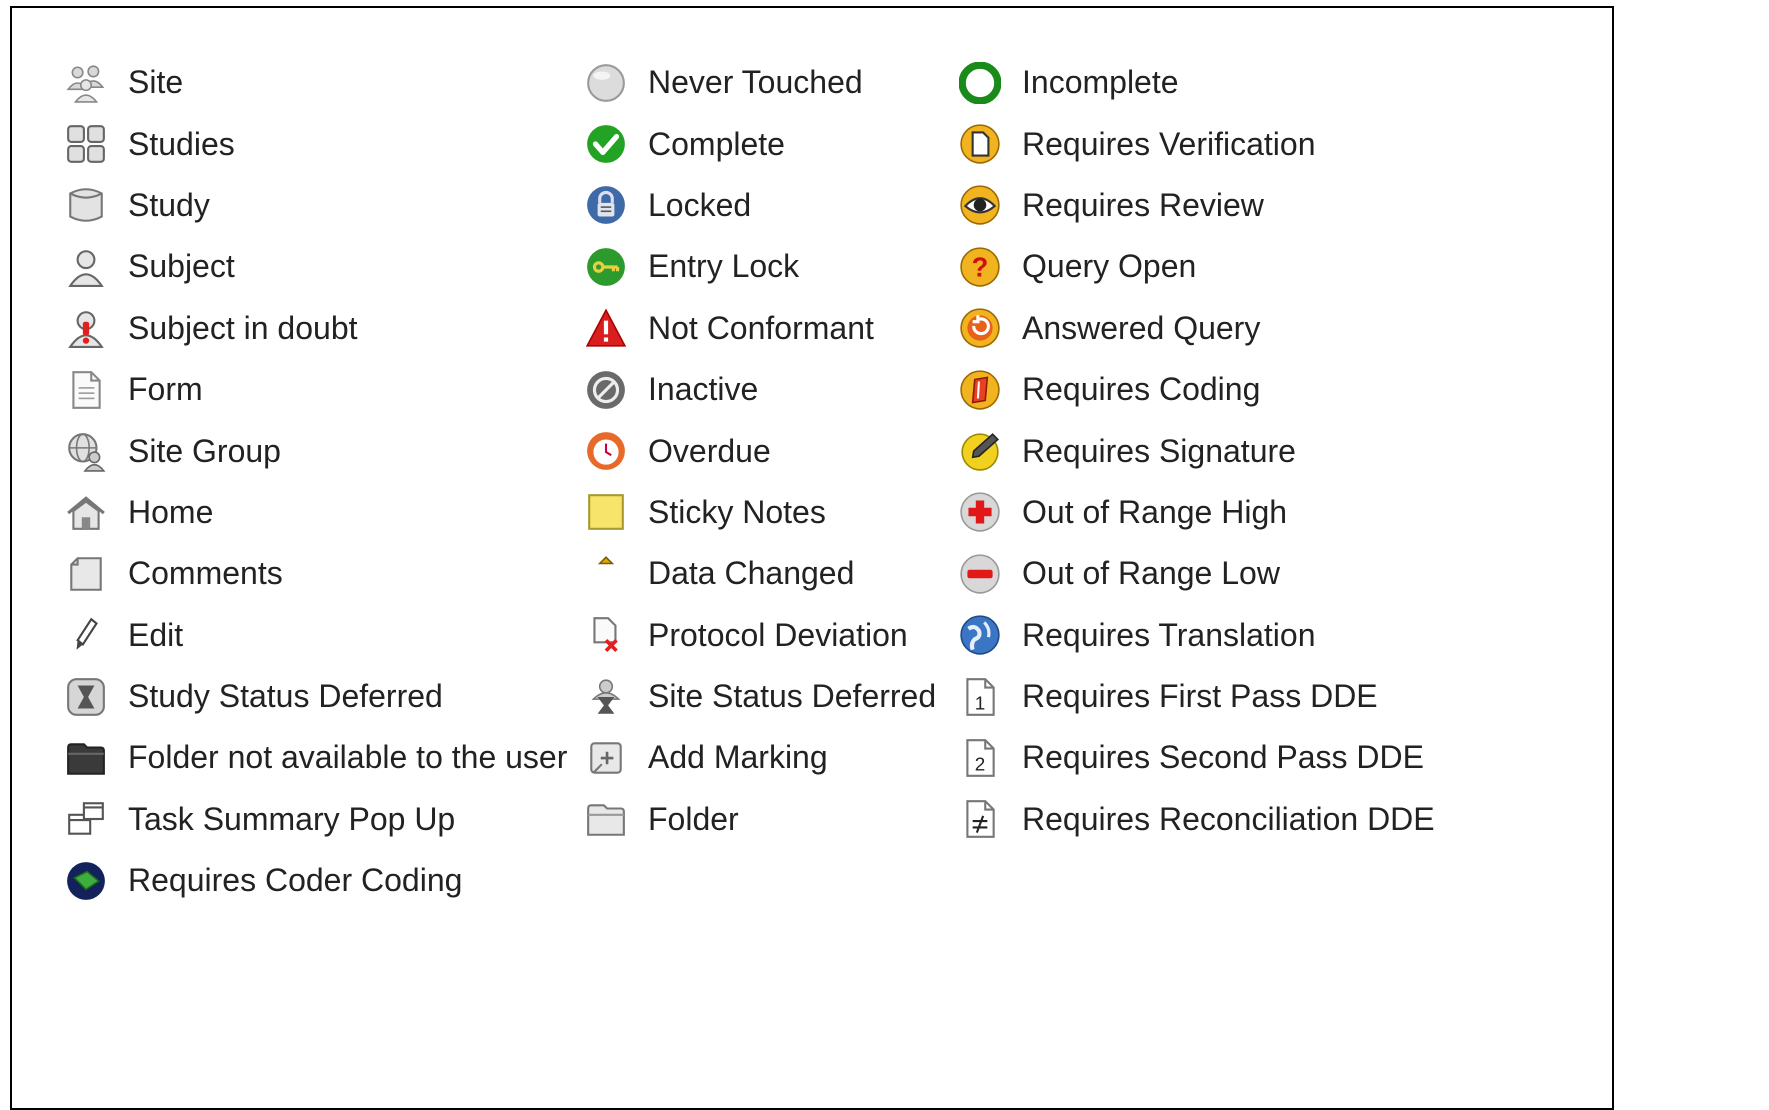 This screenshot has width=1769, height=1110. What do you see at coordinates (181, 266) in the screenshot?
I see `legend-label: Subject` at bounding box center [181, 266].